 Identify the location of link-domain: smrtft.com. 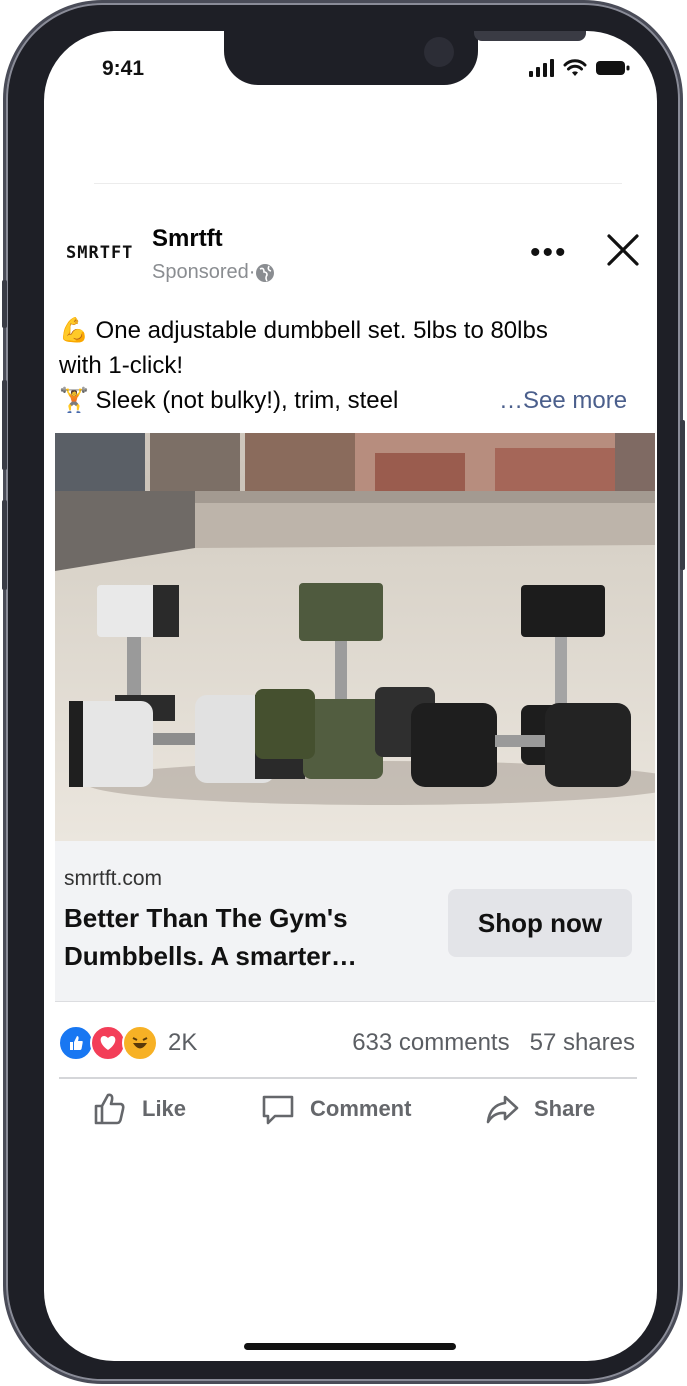
(113, 878).